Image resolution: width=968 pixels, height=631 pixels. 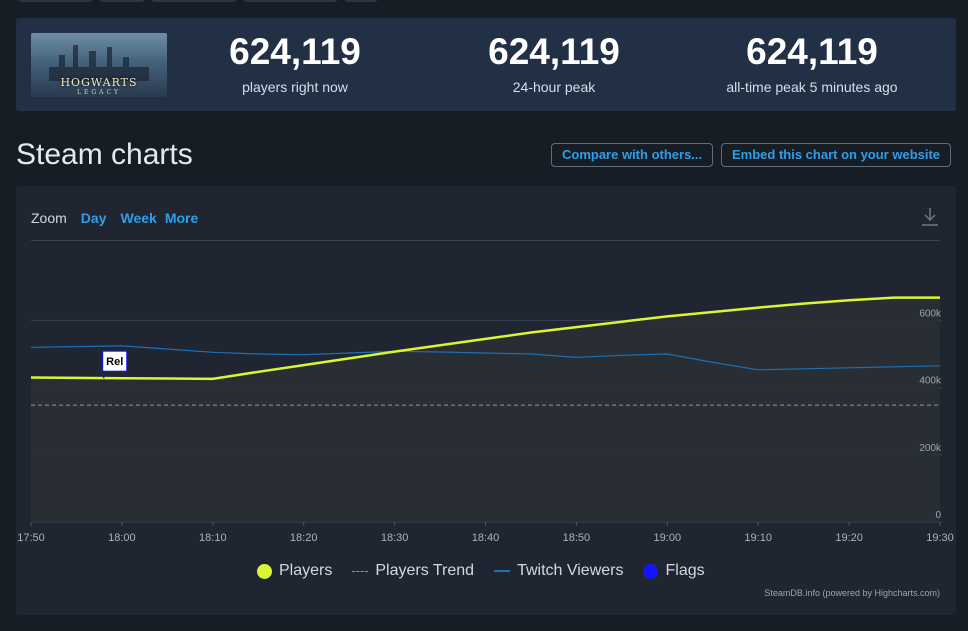 What do you see at coordinates (852, 593) in the screenshot?
I see `chart-credit: SteamDB.info (powered by Highcharts.com)` at bounding box center [852, 593].